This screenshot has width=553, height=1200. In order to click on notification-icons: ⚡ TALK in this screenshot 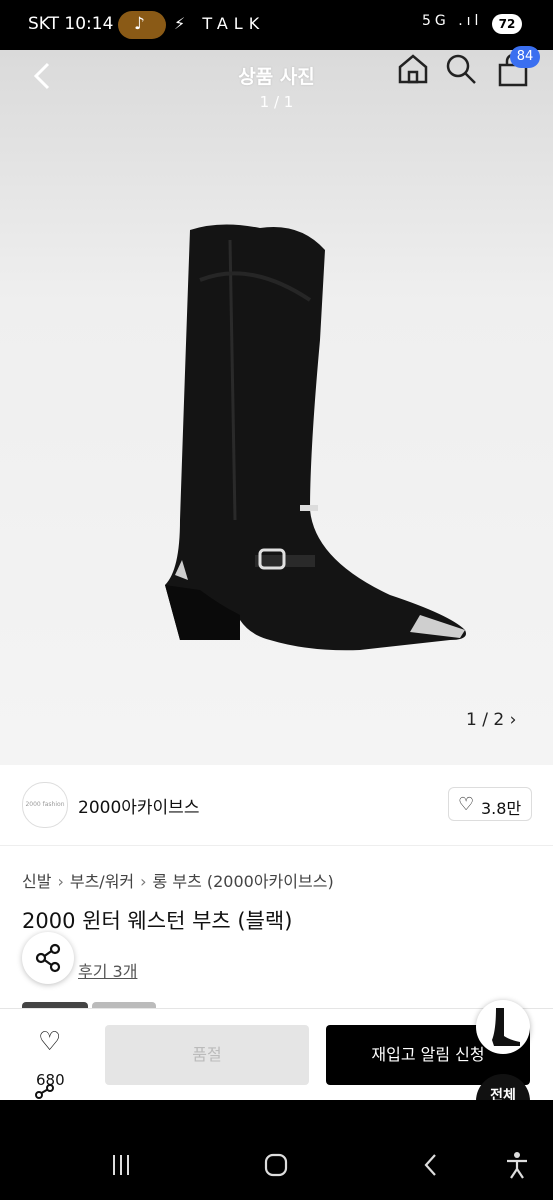, I will do `click(220, 23)`.